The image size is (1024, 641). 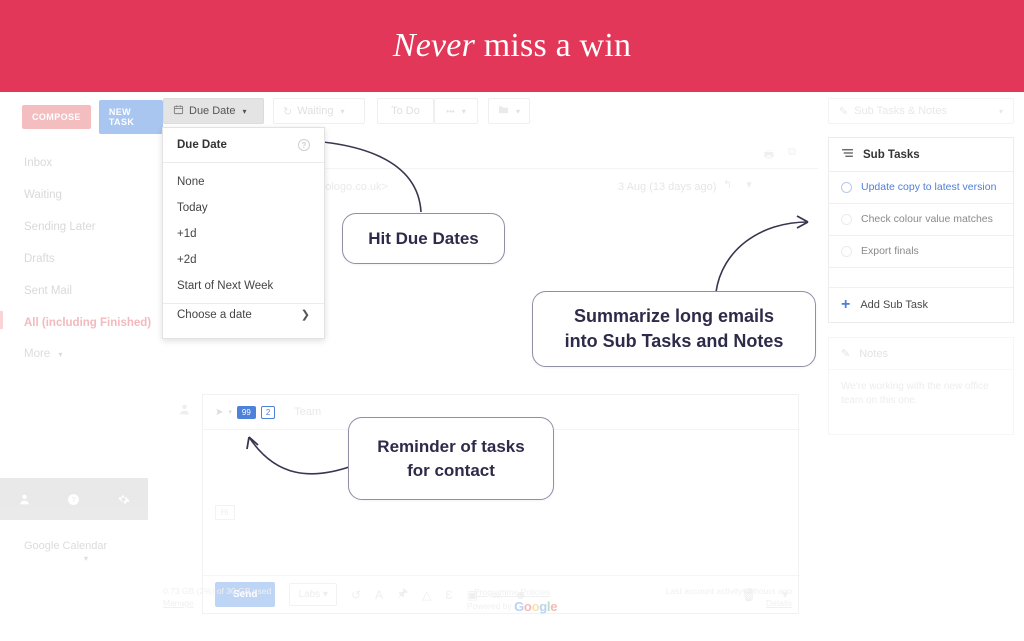 What do you see at coordinates (308, 412) in the screenshot?
I see `compose-recipient: Team` at bounding box center [308, 412].